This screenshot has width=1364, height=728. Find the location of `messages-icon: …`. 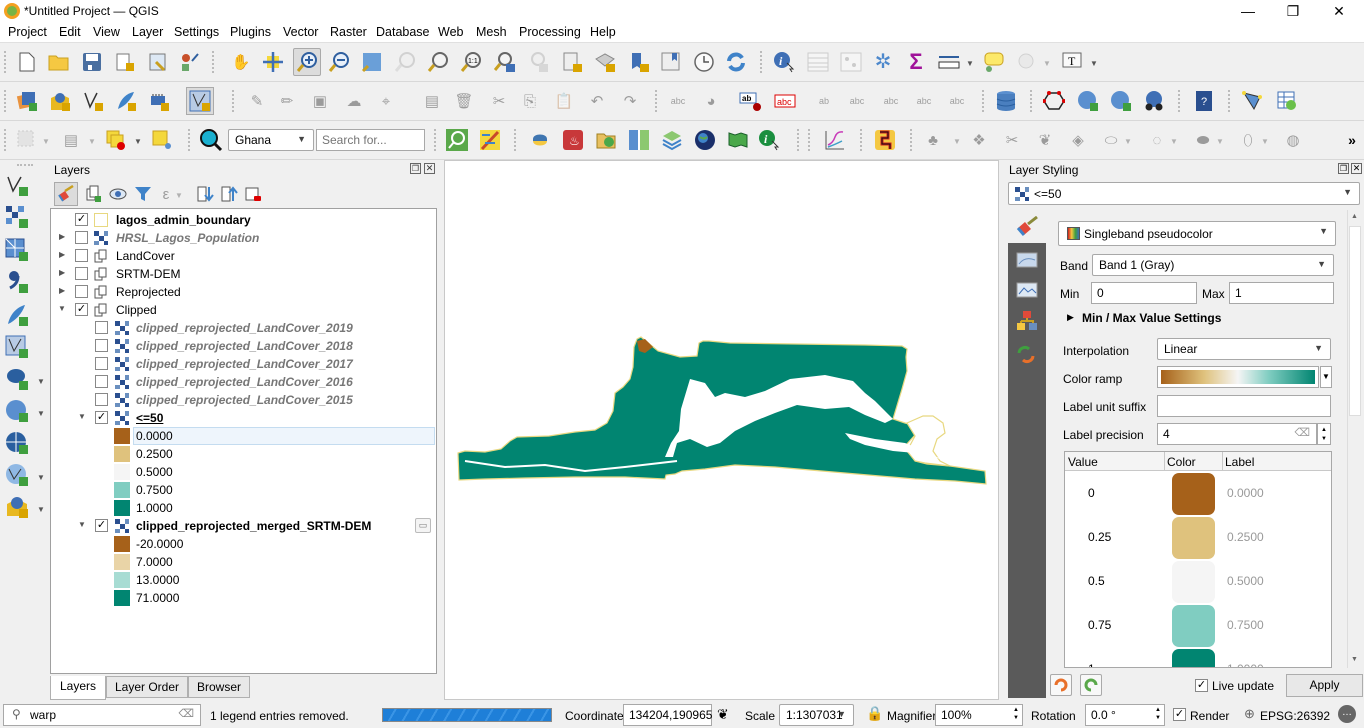

messages-icon: … is located at coordinates (1347, 714).